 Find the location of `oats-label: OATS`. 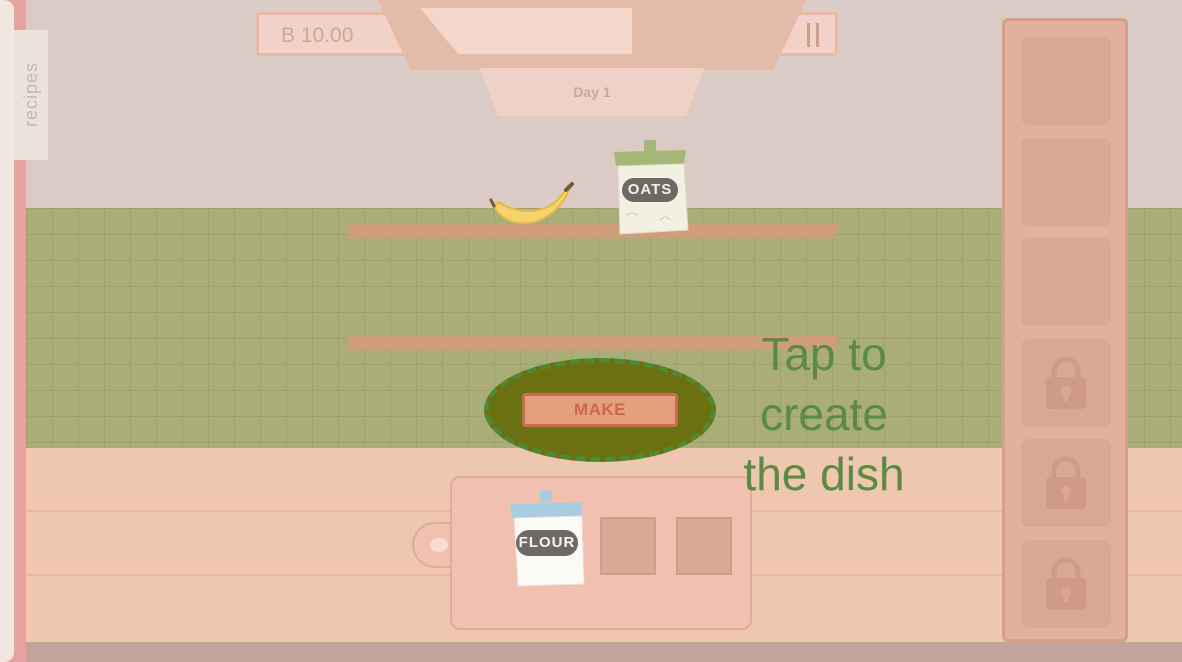

oats-label: OATS is located at coordinates (650, 189).